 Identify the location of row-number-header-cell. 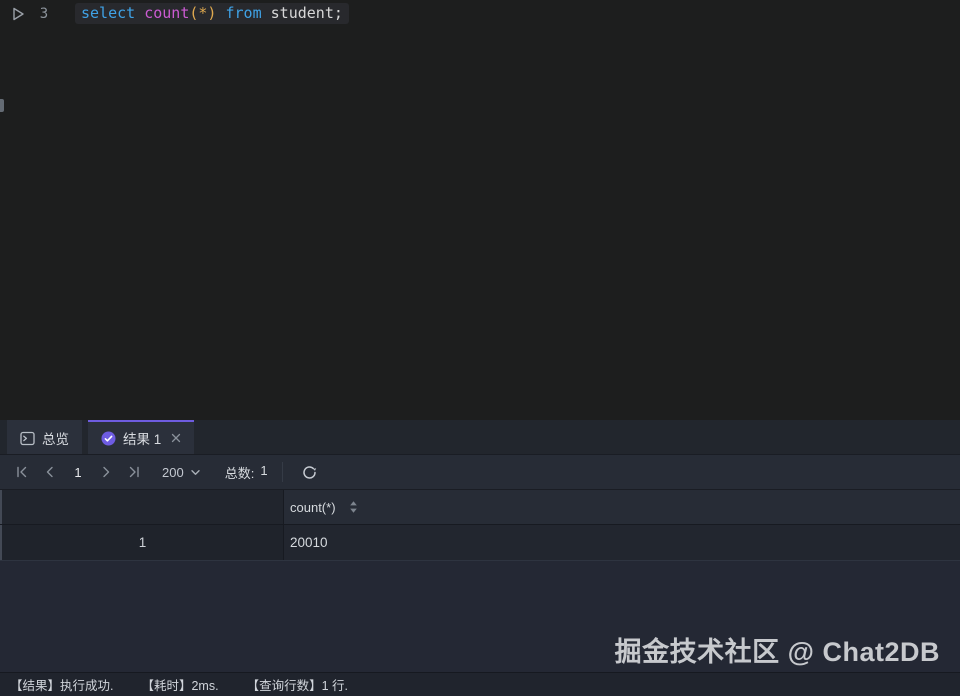
(142, 507).